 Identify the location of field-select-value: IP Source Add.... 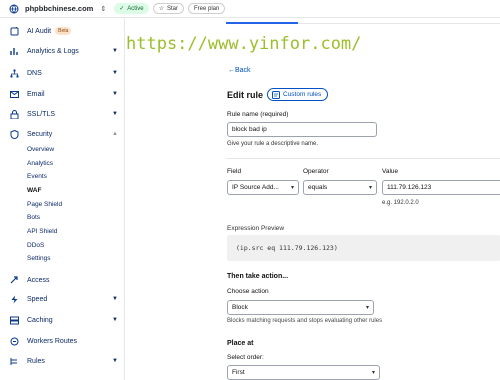
(255, 187).